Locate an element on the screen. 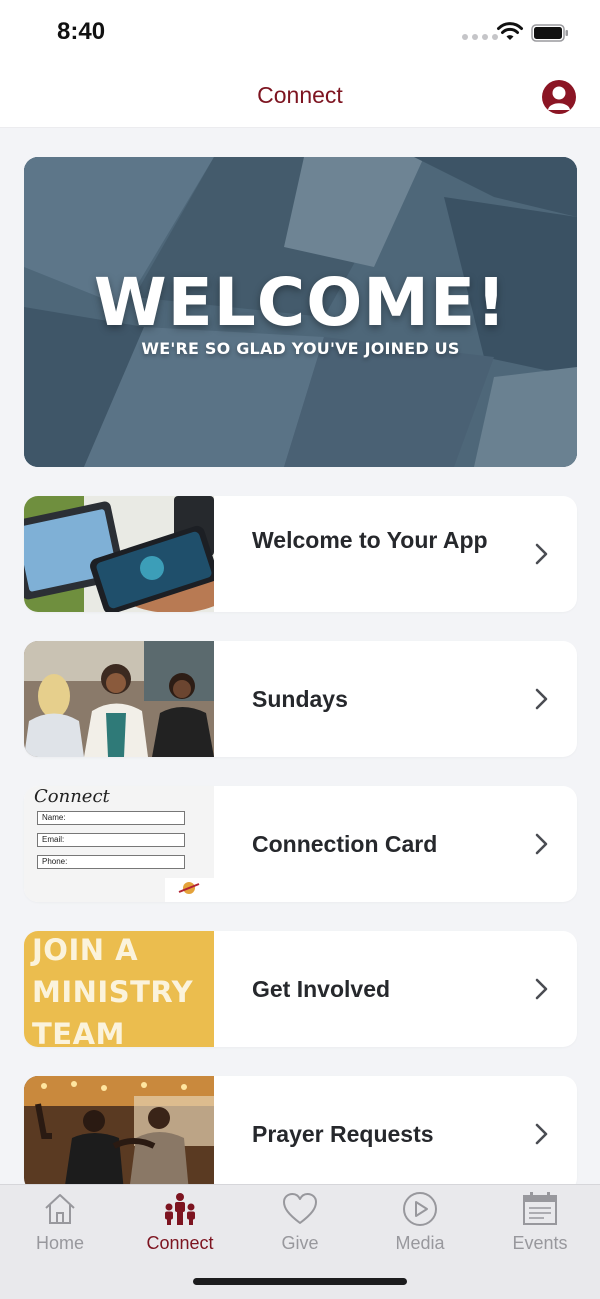  tab-label: Media is located at coordinates (420, 1243).